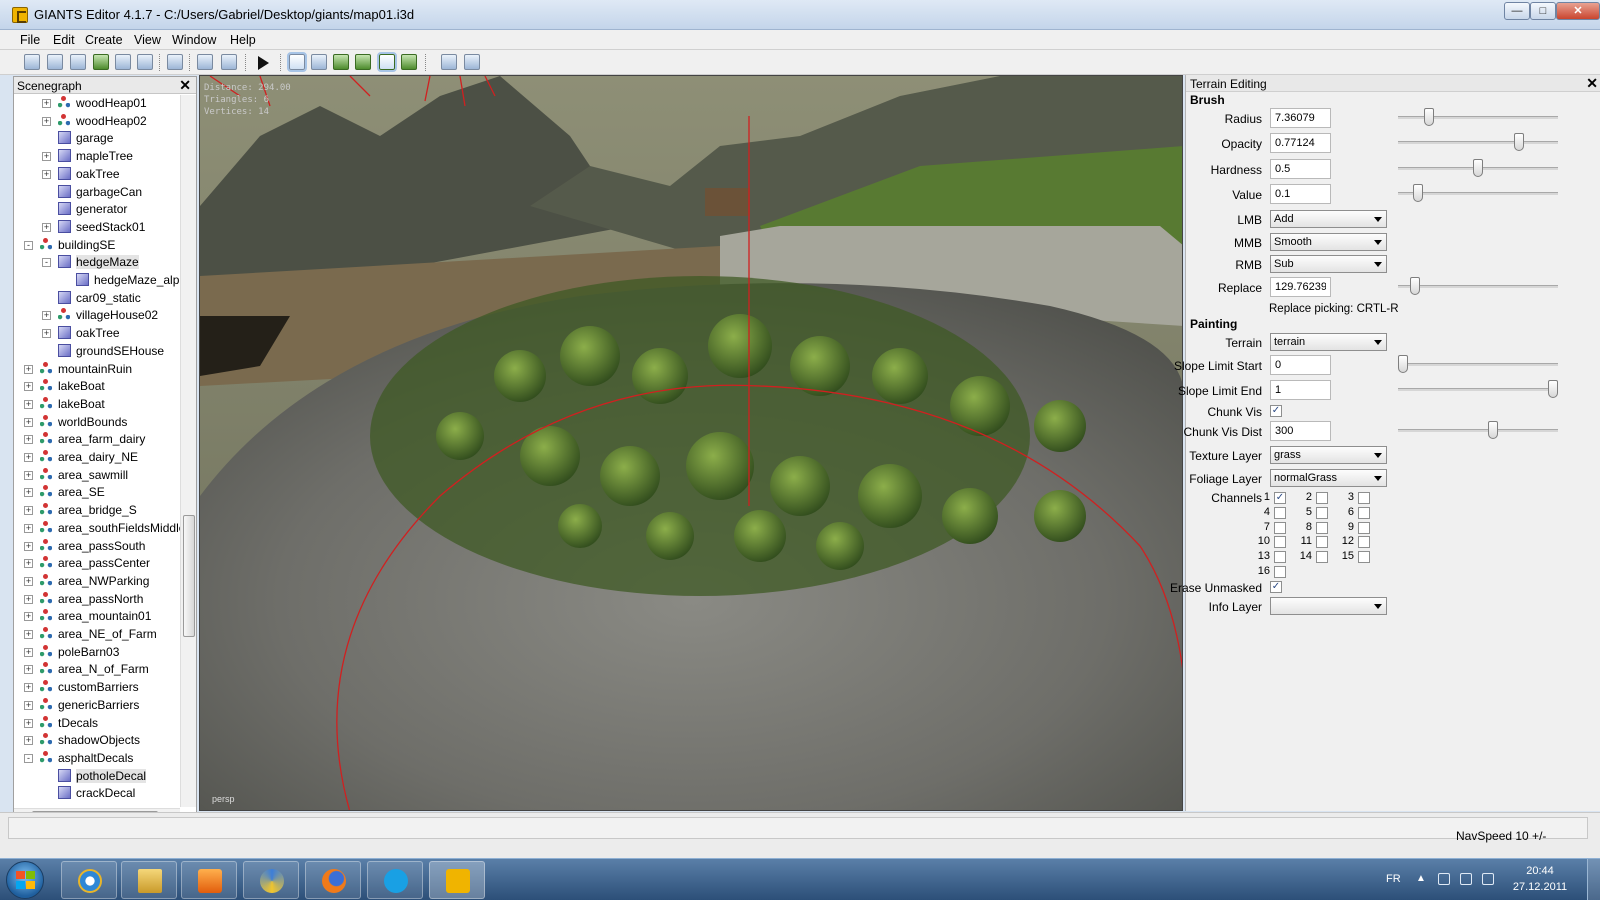  What do you see at coordinates (25, 880) in the screenshot?
I see `start-button` at bounding box center [25, 880].